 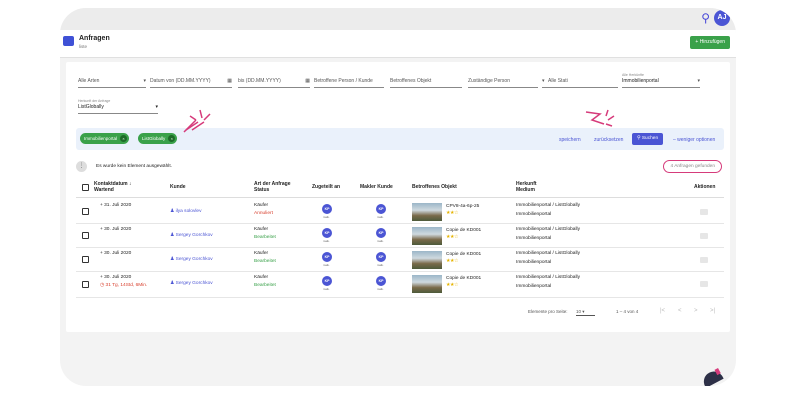 What do you see at coordinates (68, 41) in the screenshot?
I see `message-icon` at bounding box center [68, 41].